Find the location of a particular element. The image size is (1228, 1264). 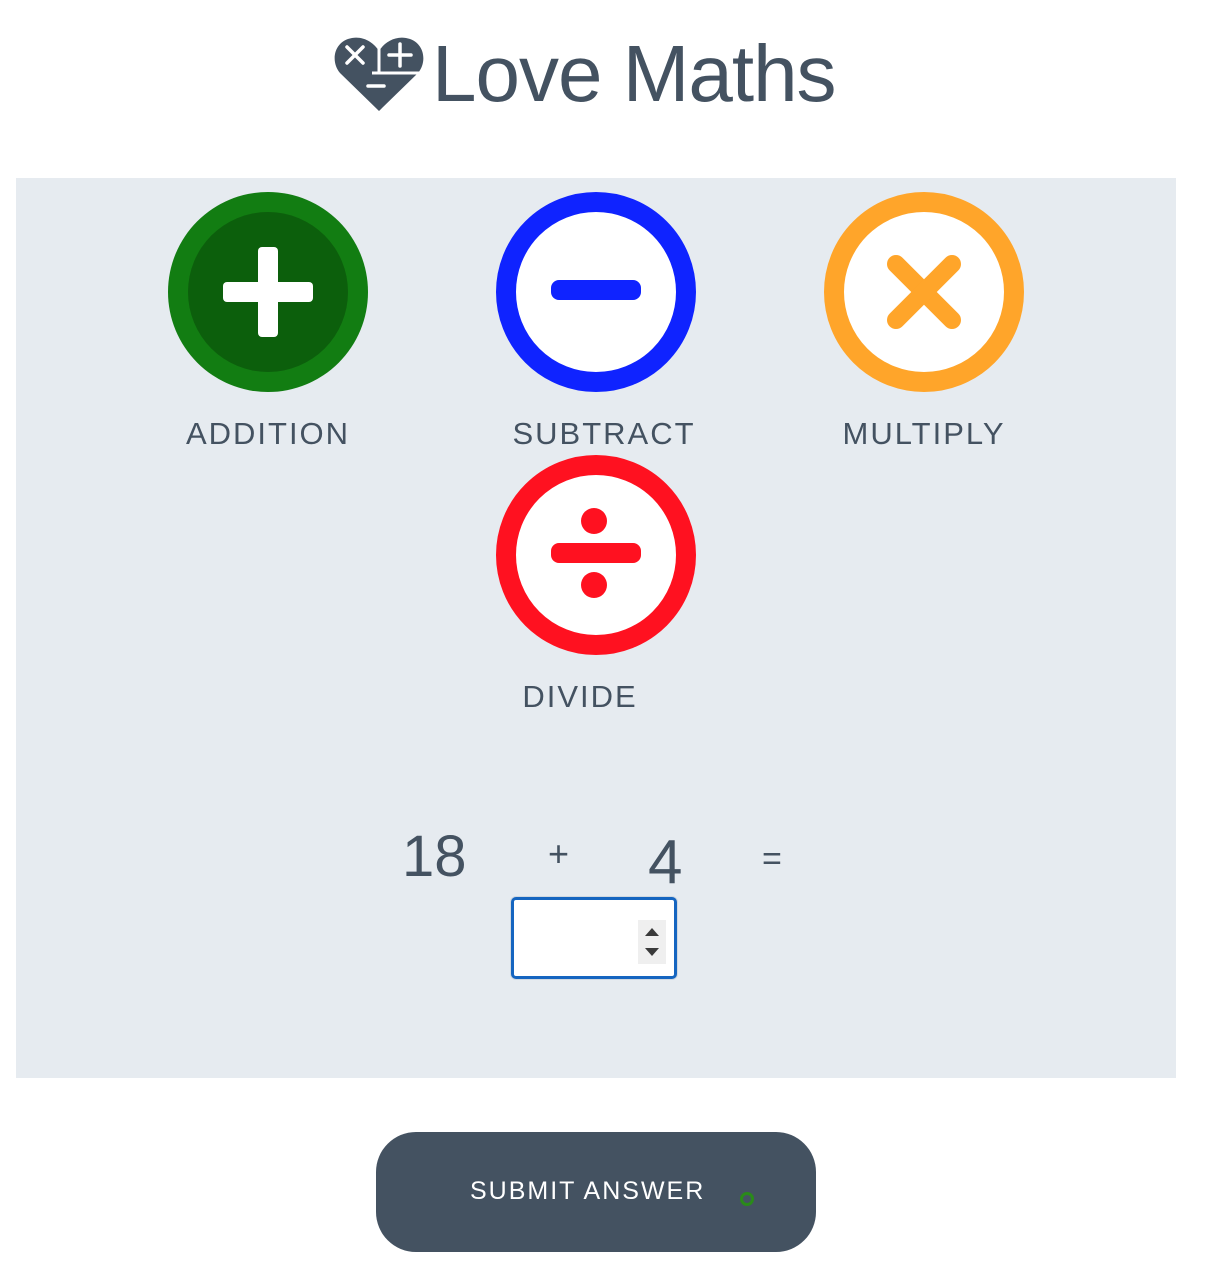

multiply-label: MULTIPLY is located at coordinates (924, 433).